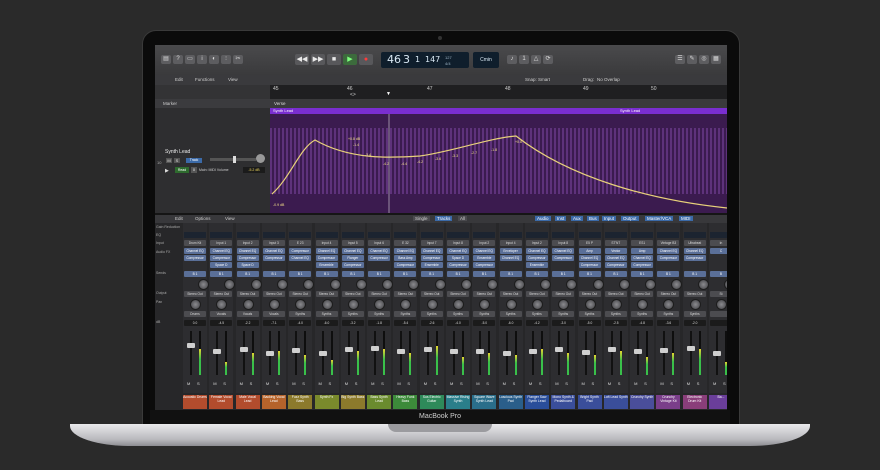  I want to click on channel-name: Flanger Saw Synth Lead, so click(536, 402).